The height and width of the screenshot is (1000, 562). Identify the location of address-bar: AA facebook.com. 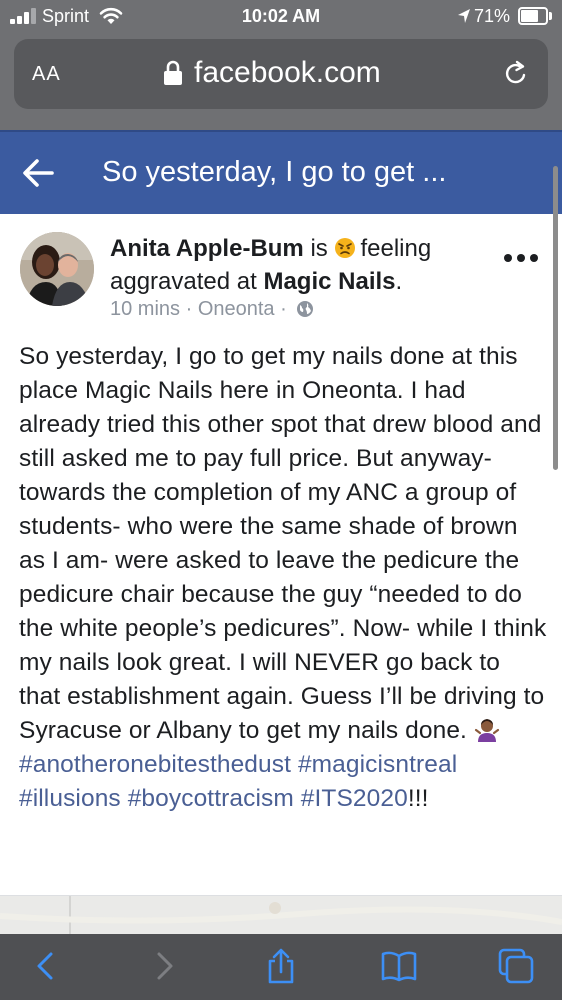
(281, 74).